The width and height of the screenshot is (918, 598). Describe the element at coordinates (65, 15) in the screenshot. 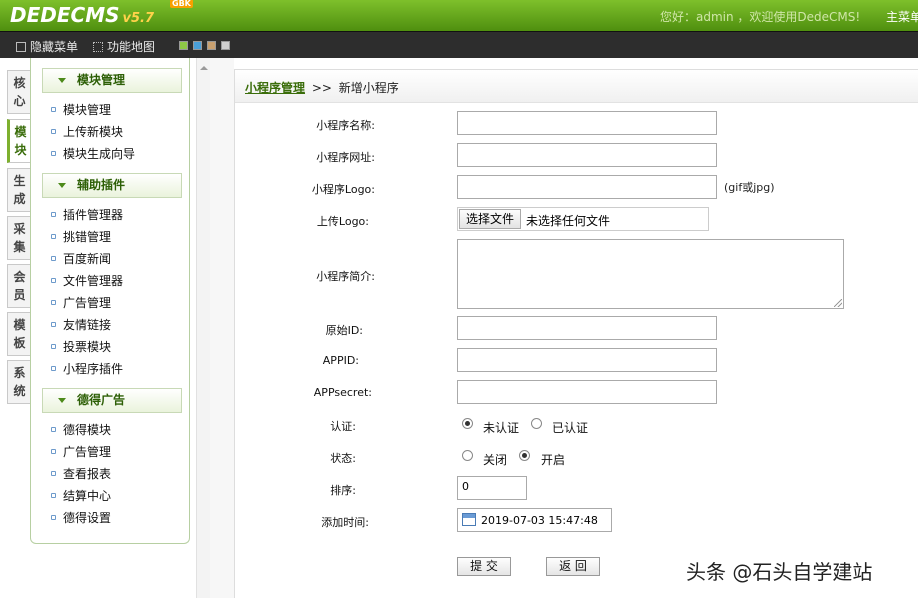

I see `logo-text: DEDECMS` at that location.